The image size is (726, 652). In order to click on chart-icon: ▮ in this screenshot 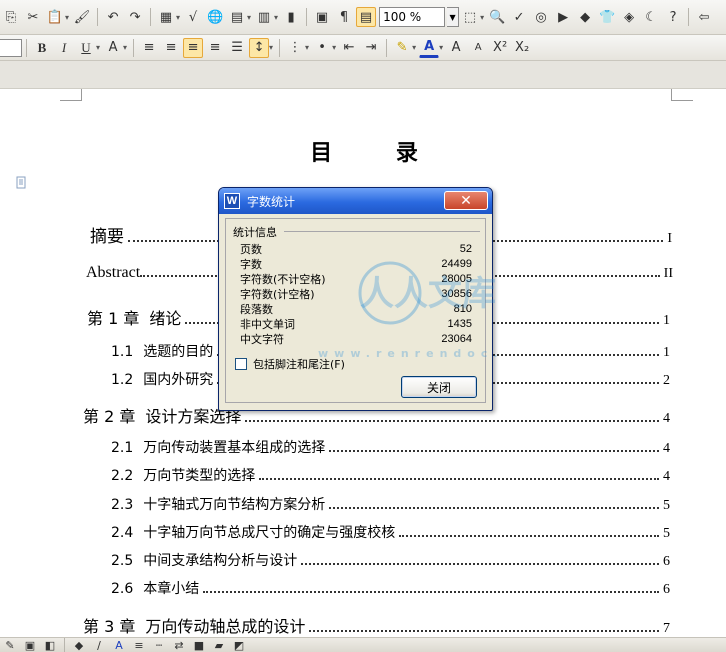, I will do `click(291, 17)`.